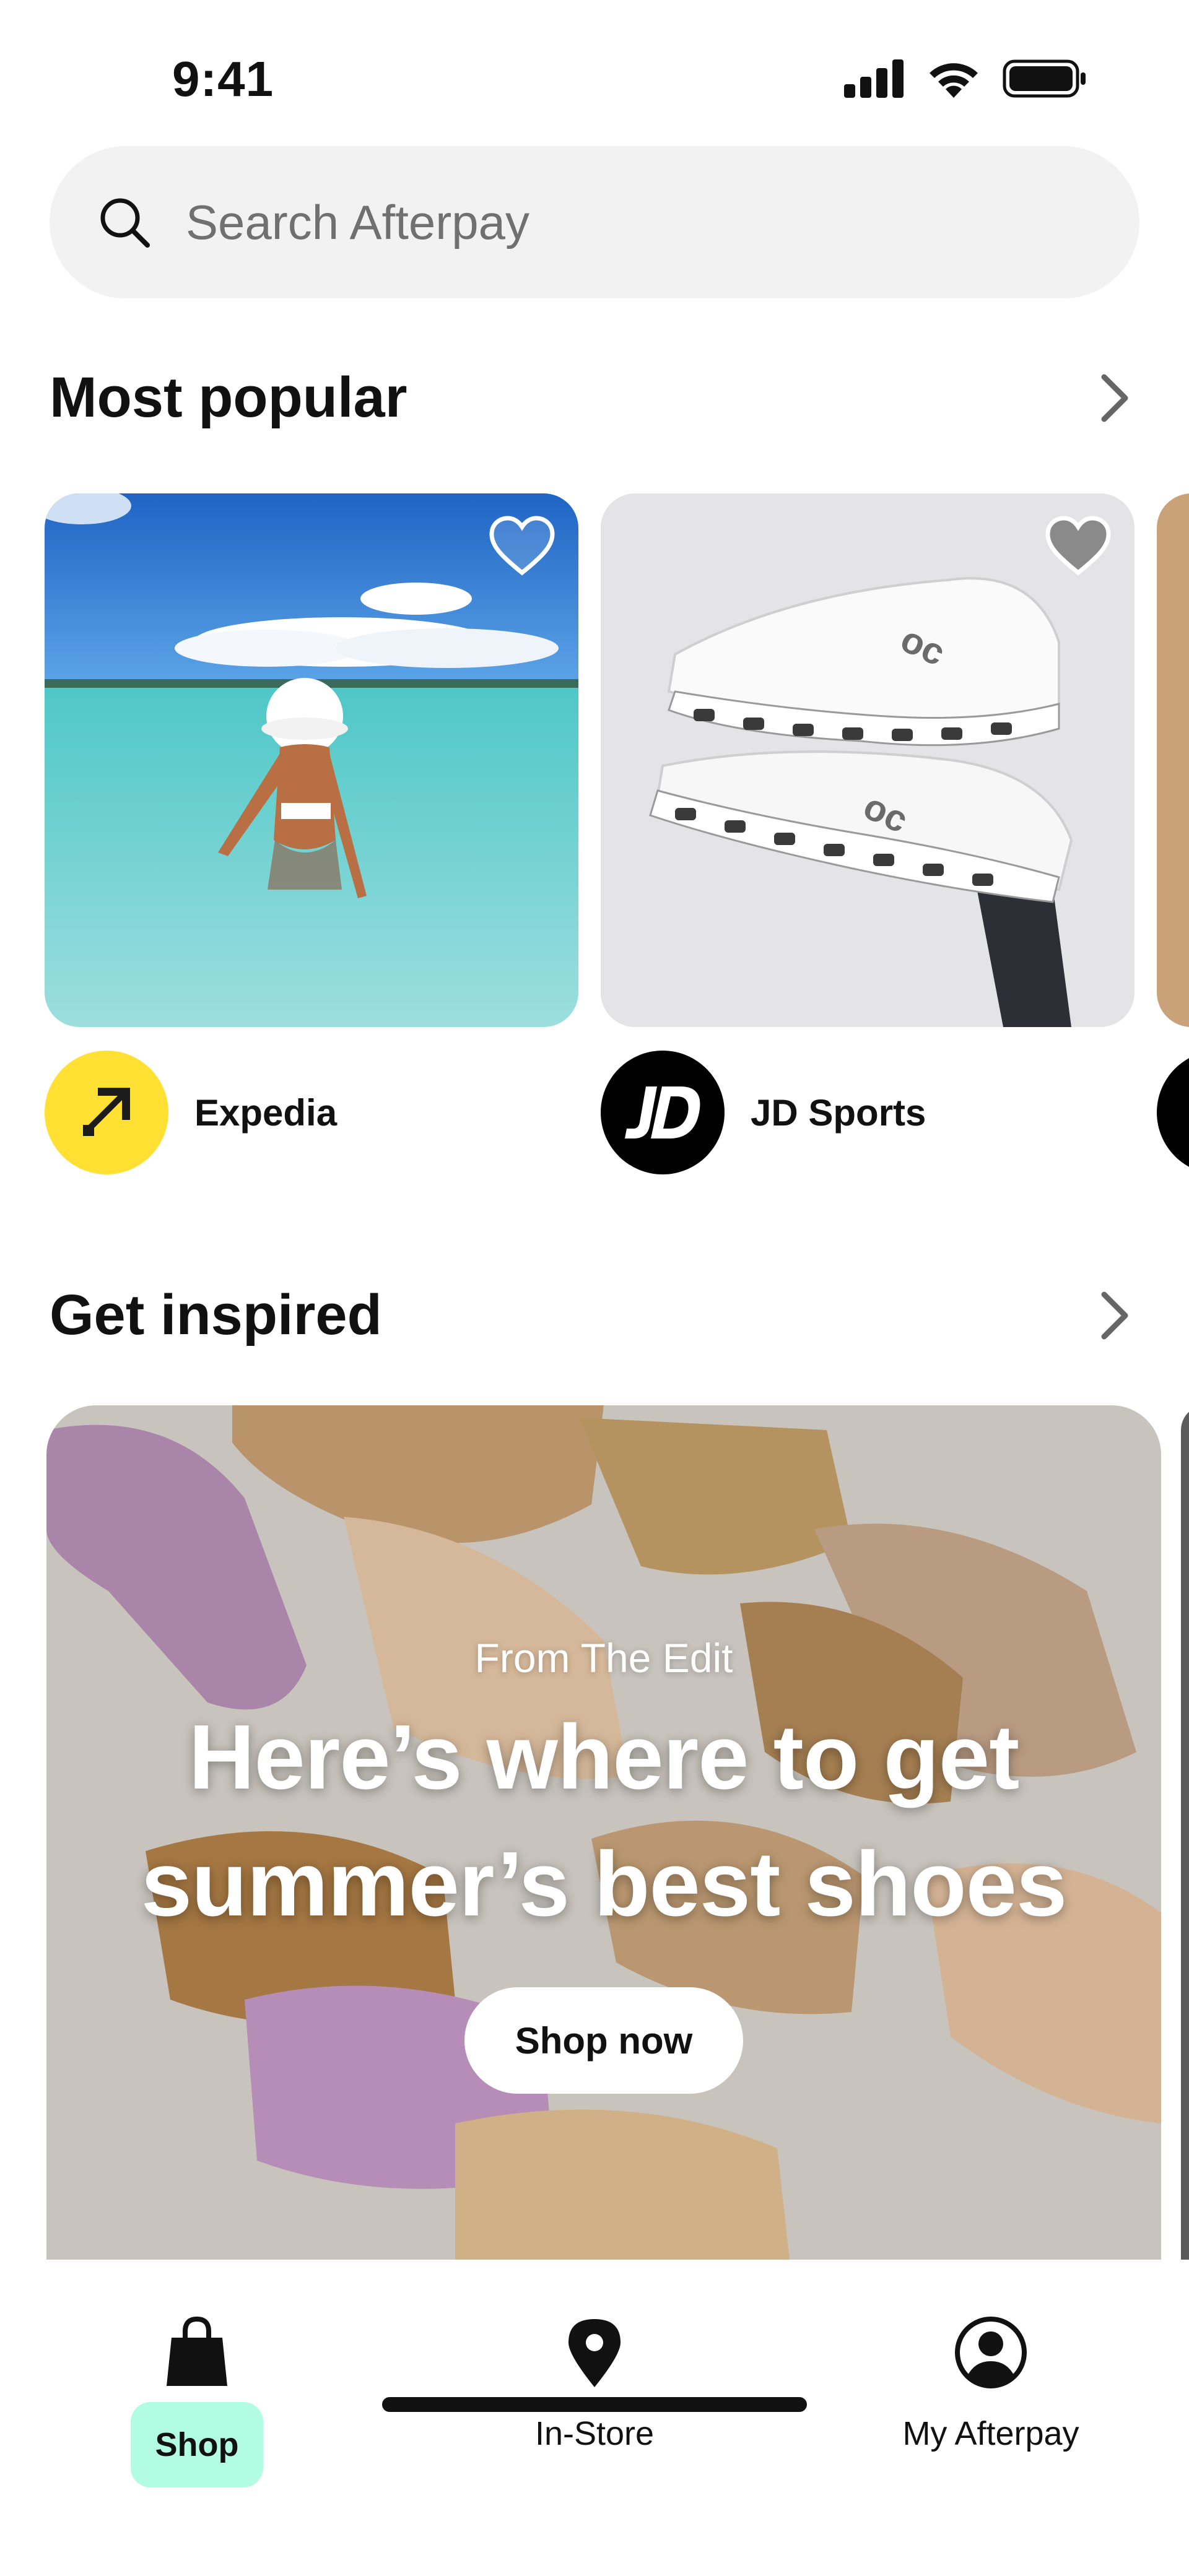 This screenshot has height=2576, width=1189. I want to click on merchant-logo, so click(1173, 1112).